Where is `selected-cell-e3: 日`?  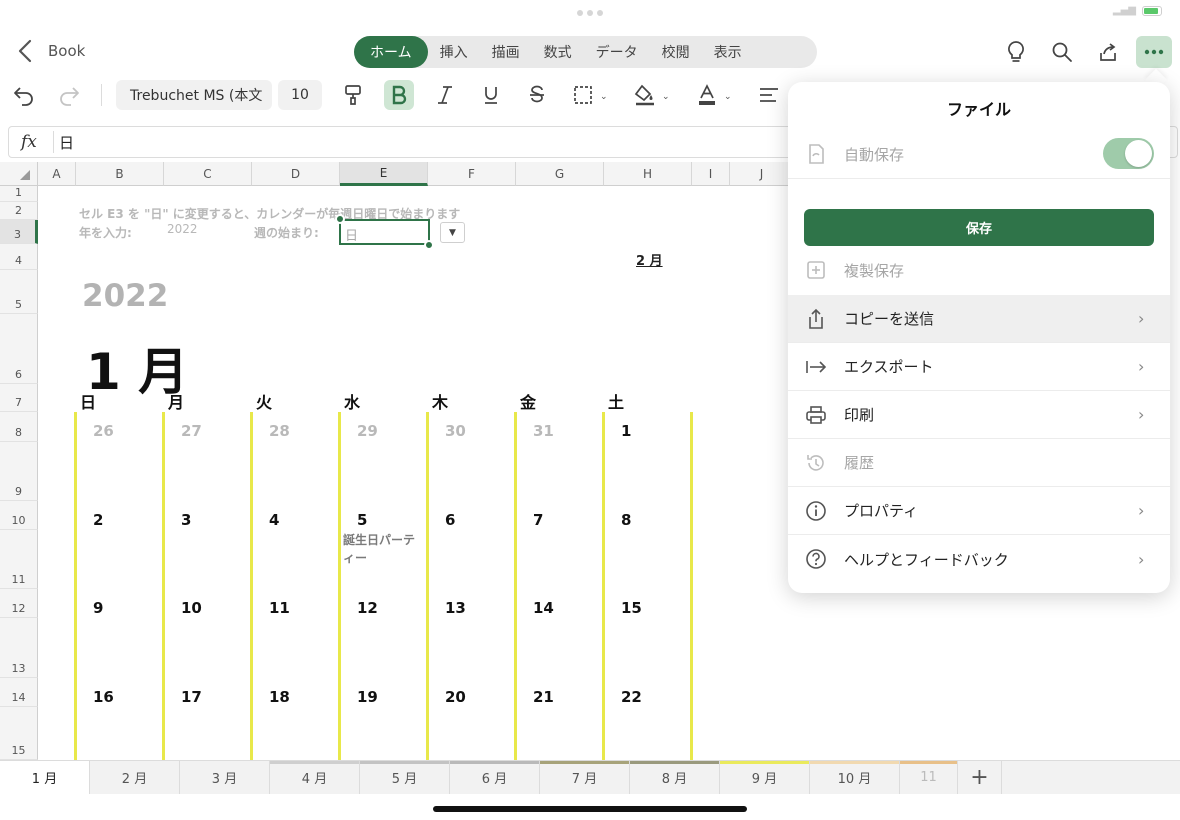 selected-cell-e3: 日 is located at coordinates (384, 232).